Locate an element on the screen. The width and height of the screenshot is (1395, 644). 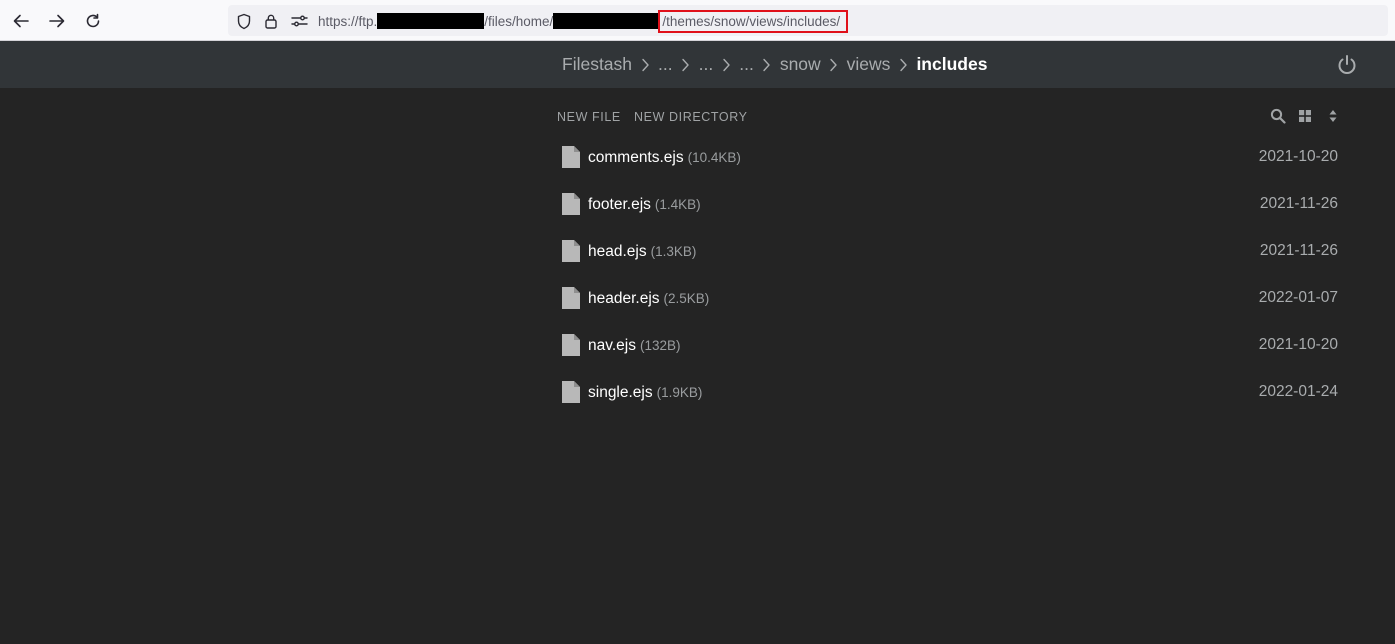
url-path: /files/home/ is located at coordinates (519, 21).